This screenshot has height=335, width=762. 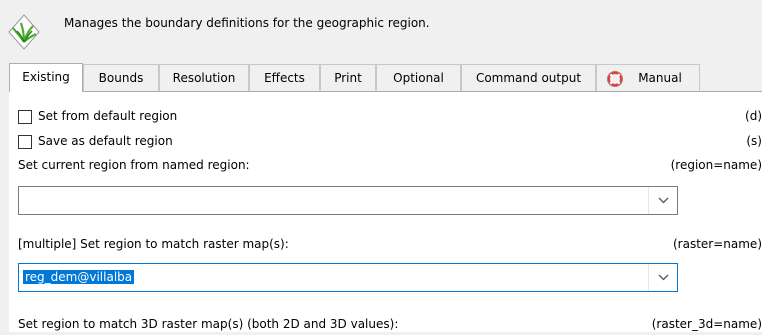 I want to click on tab-label: Print, so click(x=348, y=78).